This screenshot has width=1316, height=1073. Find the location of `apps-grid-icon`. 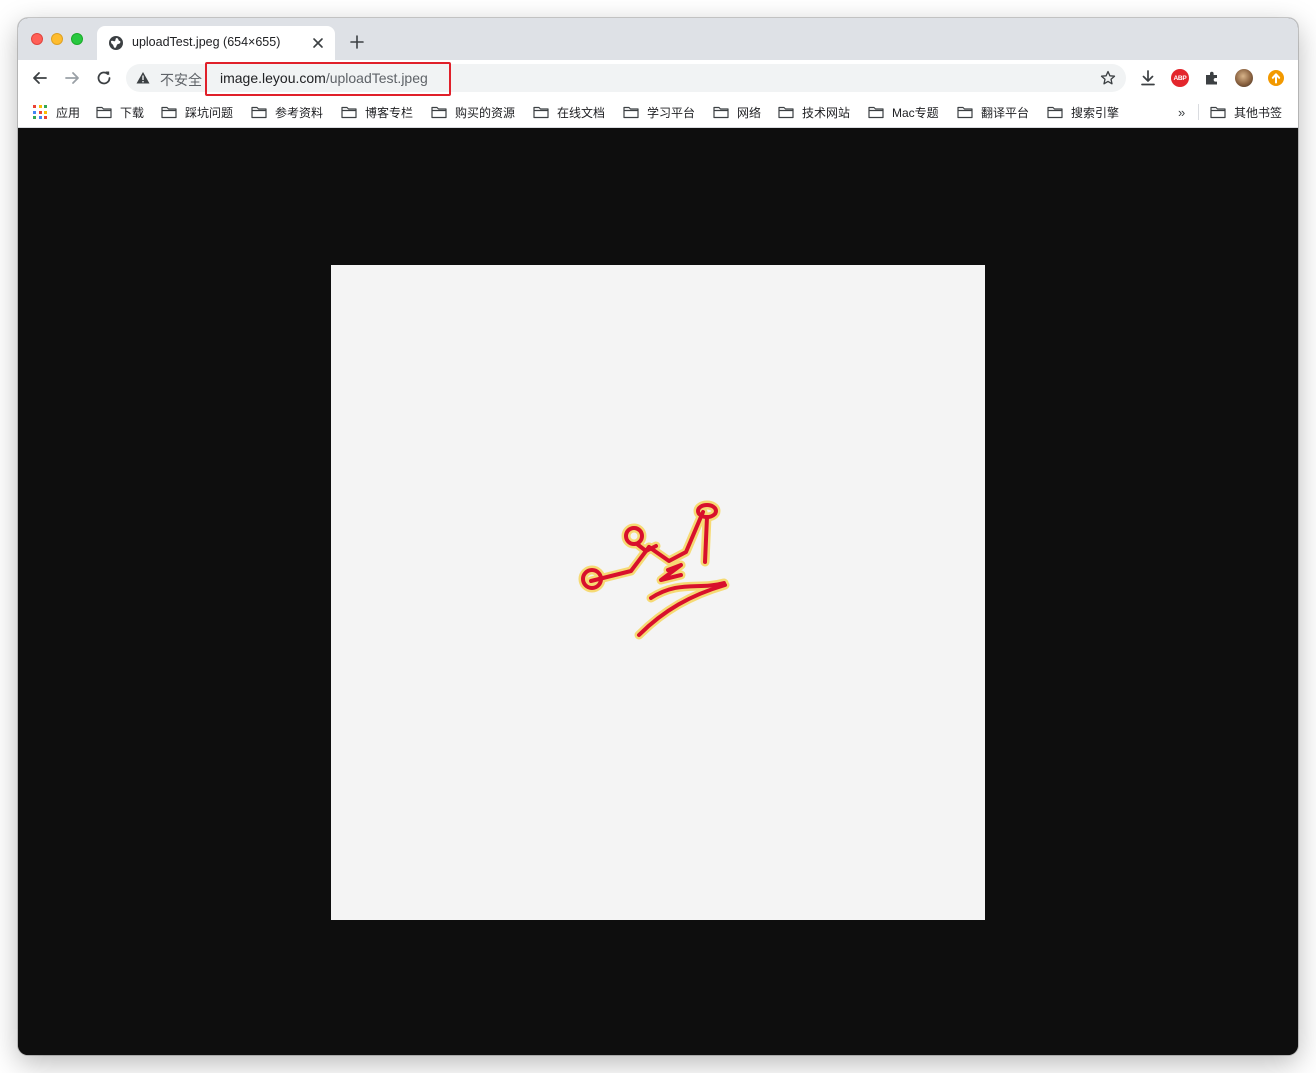

apps-grid-icon is located at coordinates (40, 112).